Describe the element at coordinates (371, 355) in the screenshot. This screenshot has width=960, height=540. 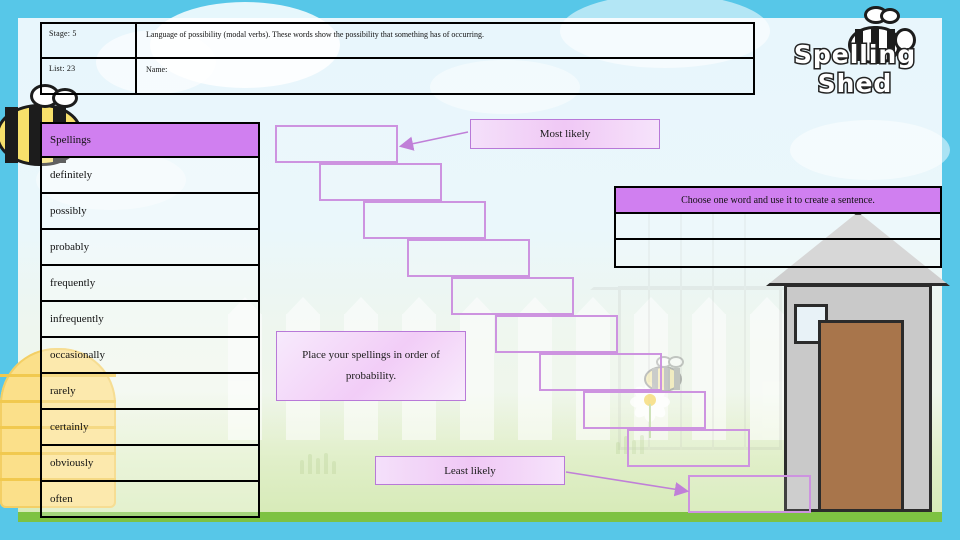
I see `instruction-line-1: Place your spellings in order of` at that location.